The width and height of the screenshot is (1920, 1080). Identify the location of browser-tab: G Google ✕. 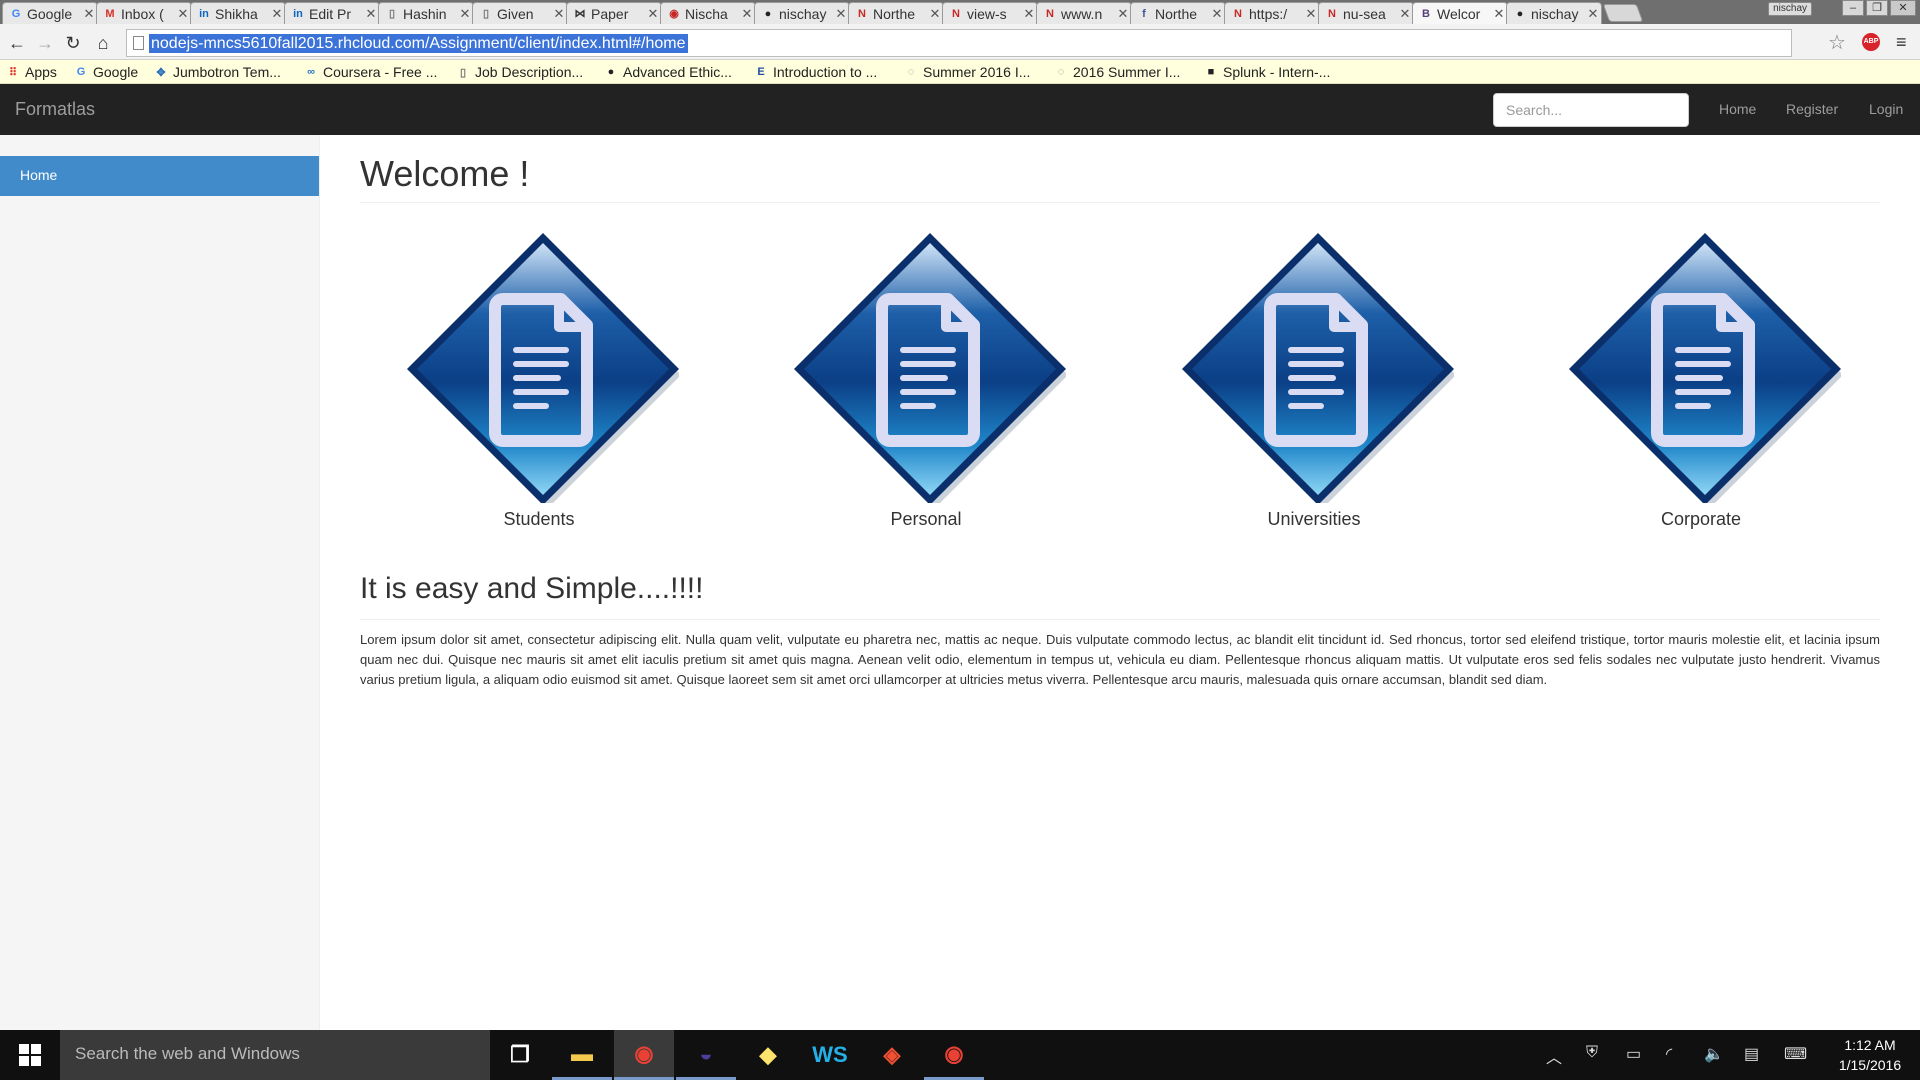
(50, 13).